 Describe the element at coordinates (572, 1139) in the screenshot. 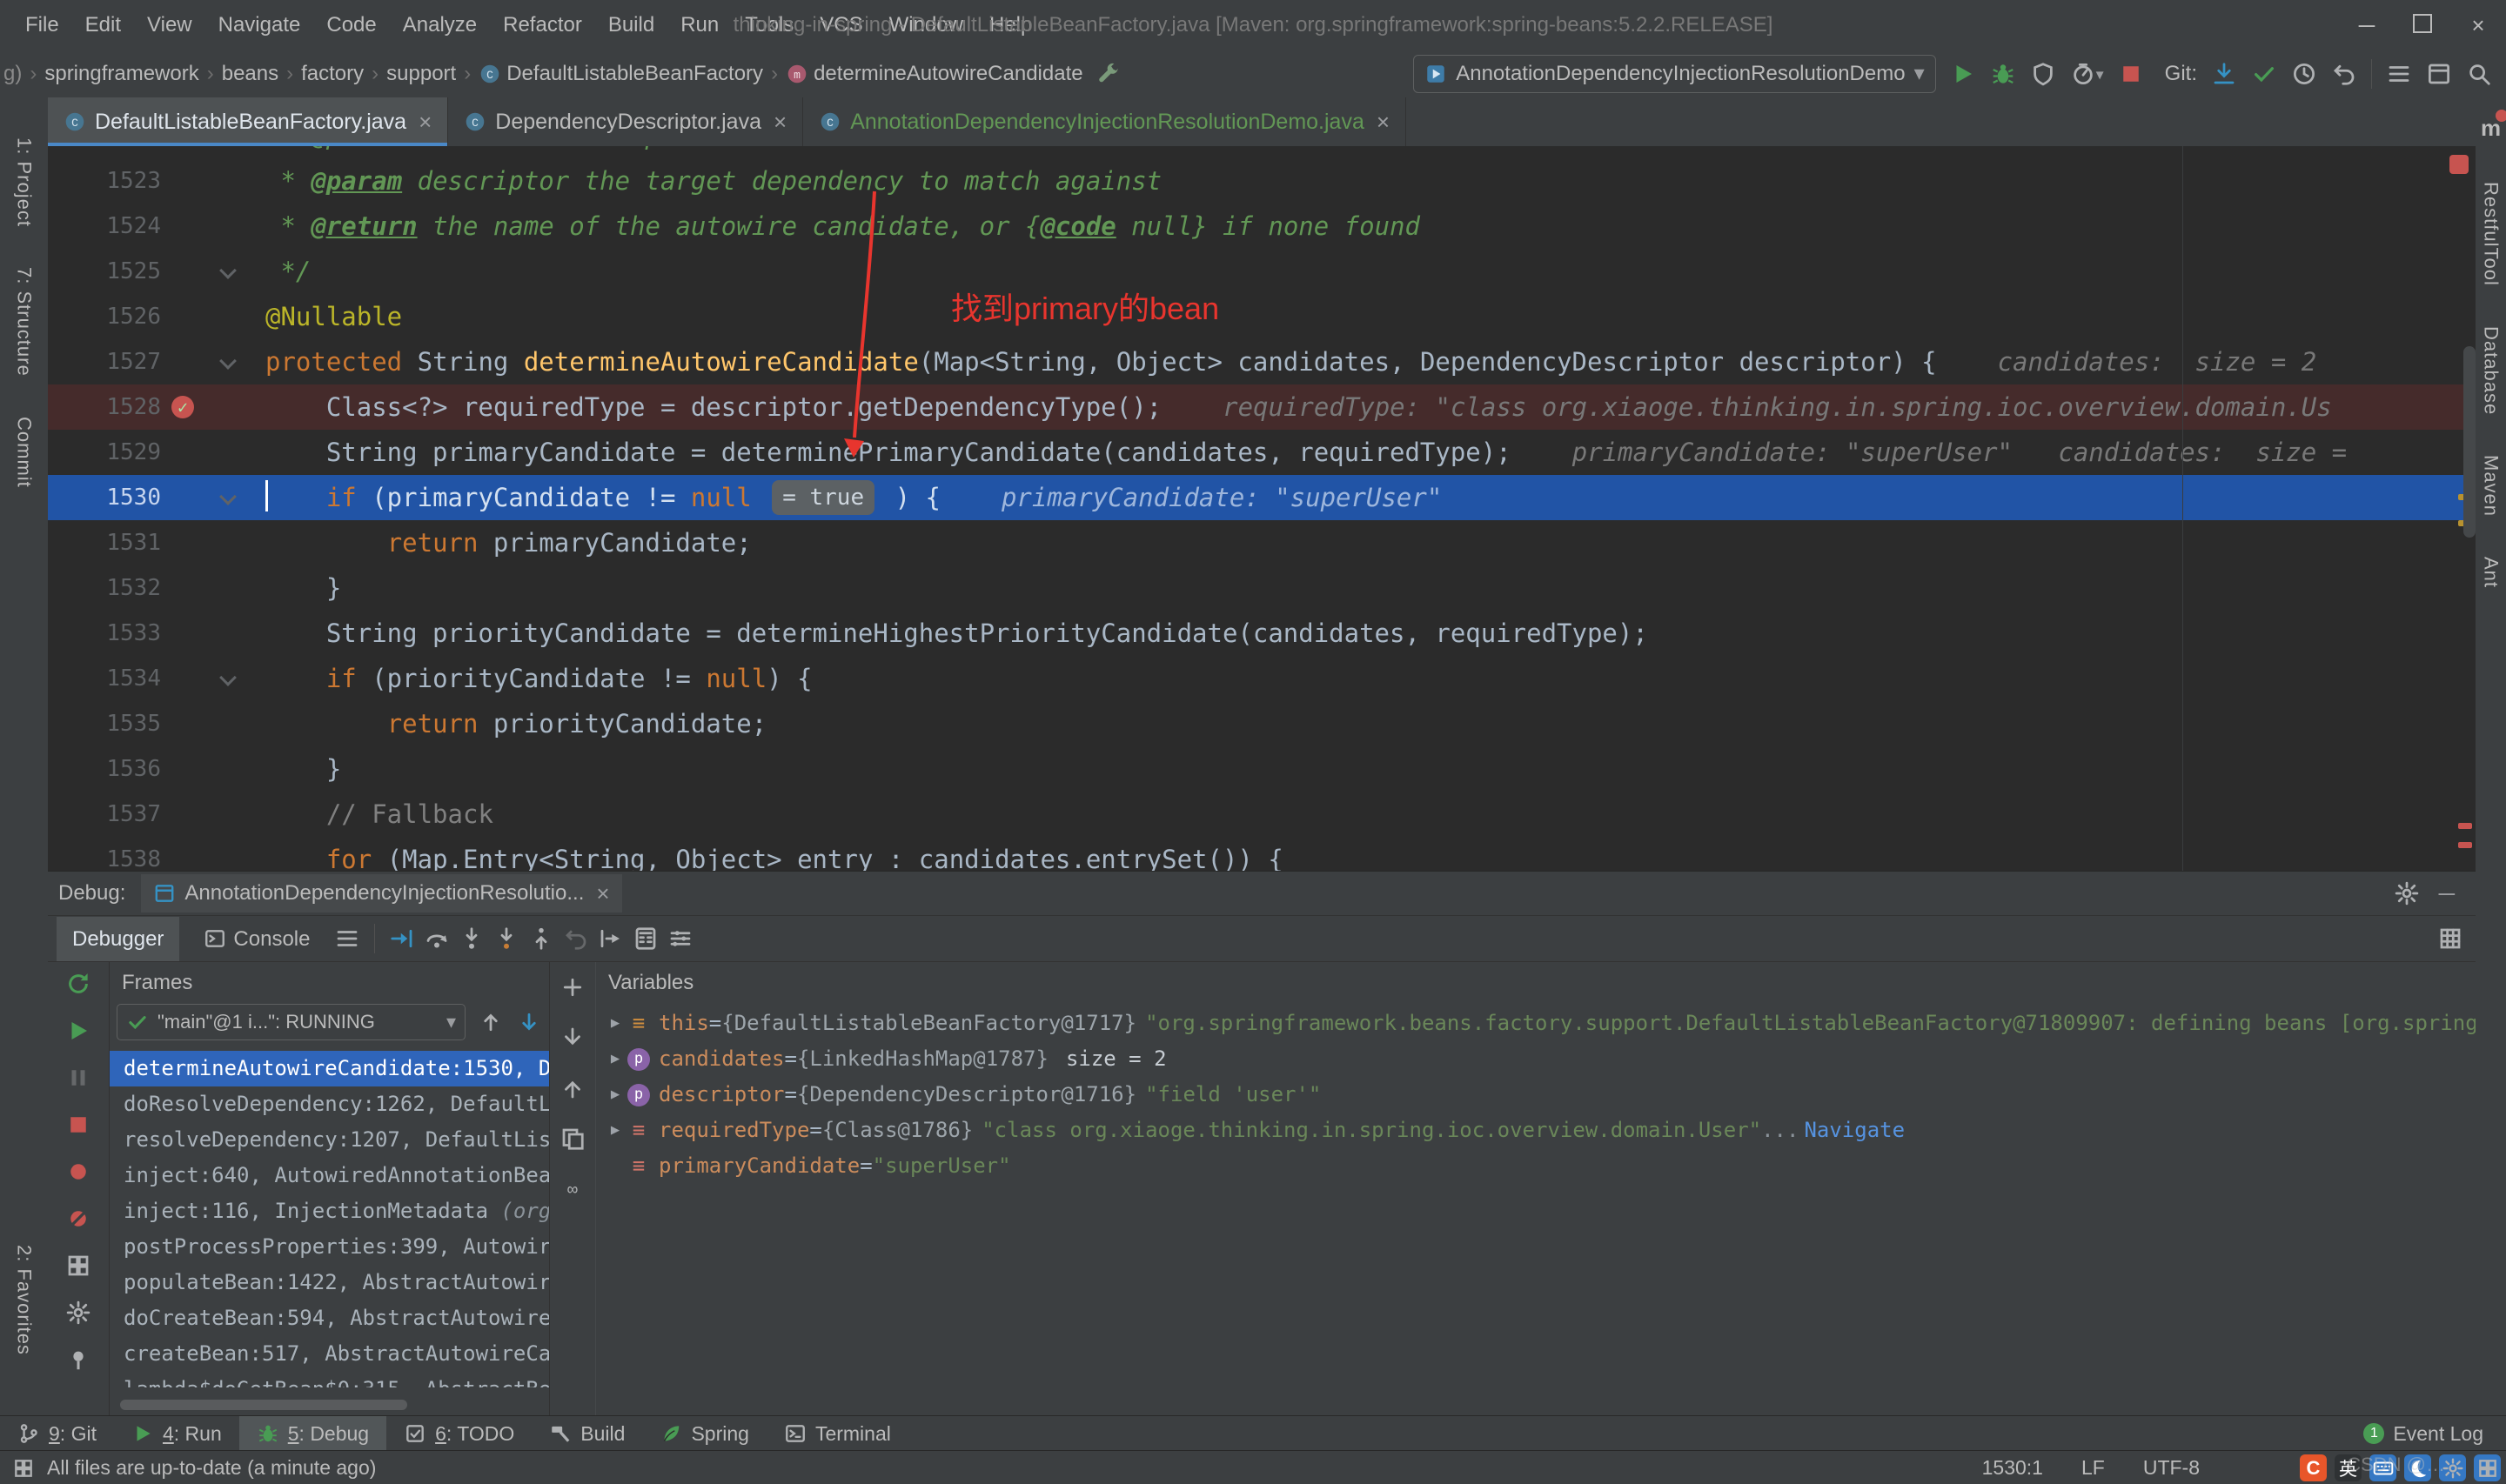

I see `duplicate-watch-button` at that location.